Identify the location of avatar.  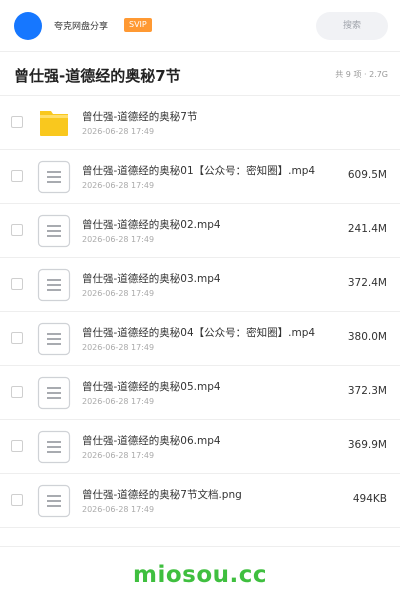
(28, 26).